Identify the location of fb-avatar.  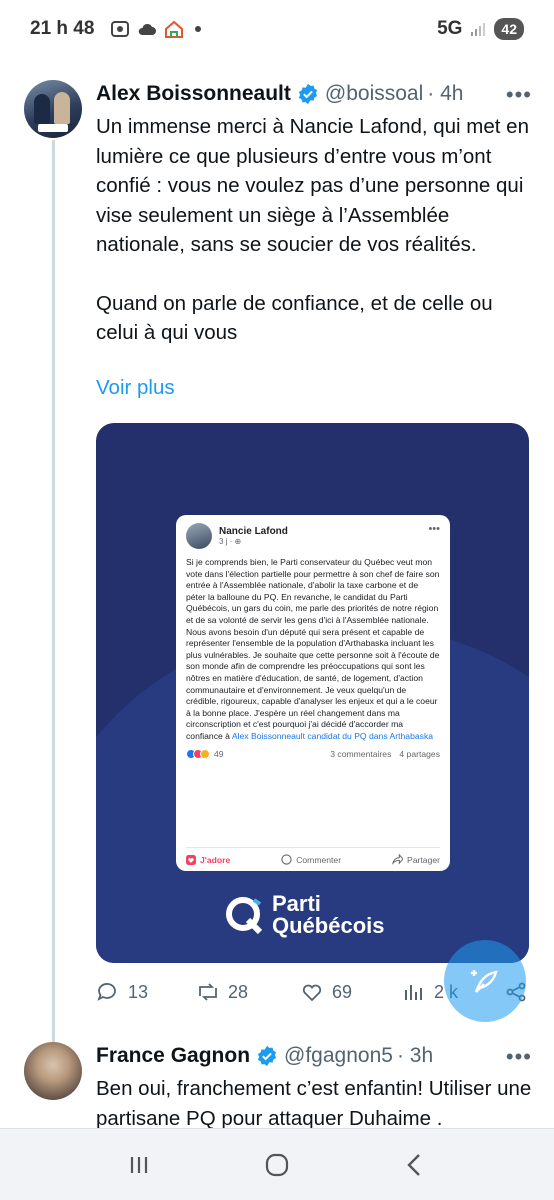
(199, 536).